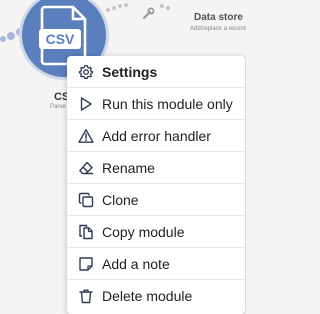  Describe the element at coordinates (167, 104) in the screenshot. I see `menu-item-label: Run this module only` at that location.